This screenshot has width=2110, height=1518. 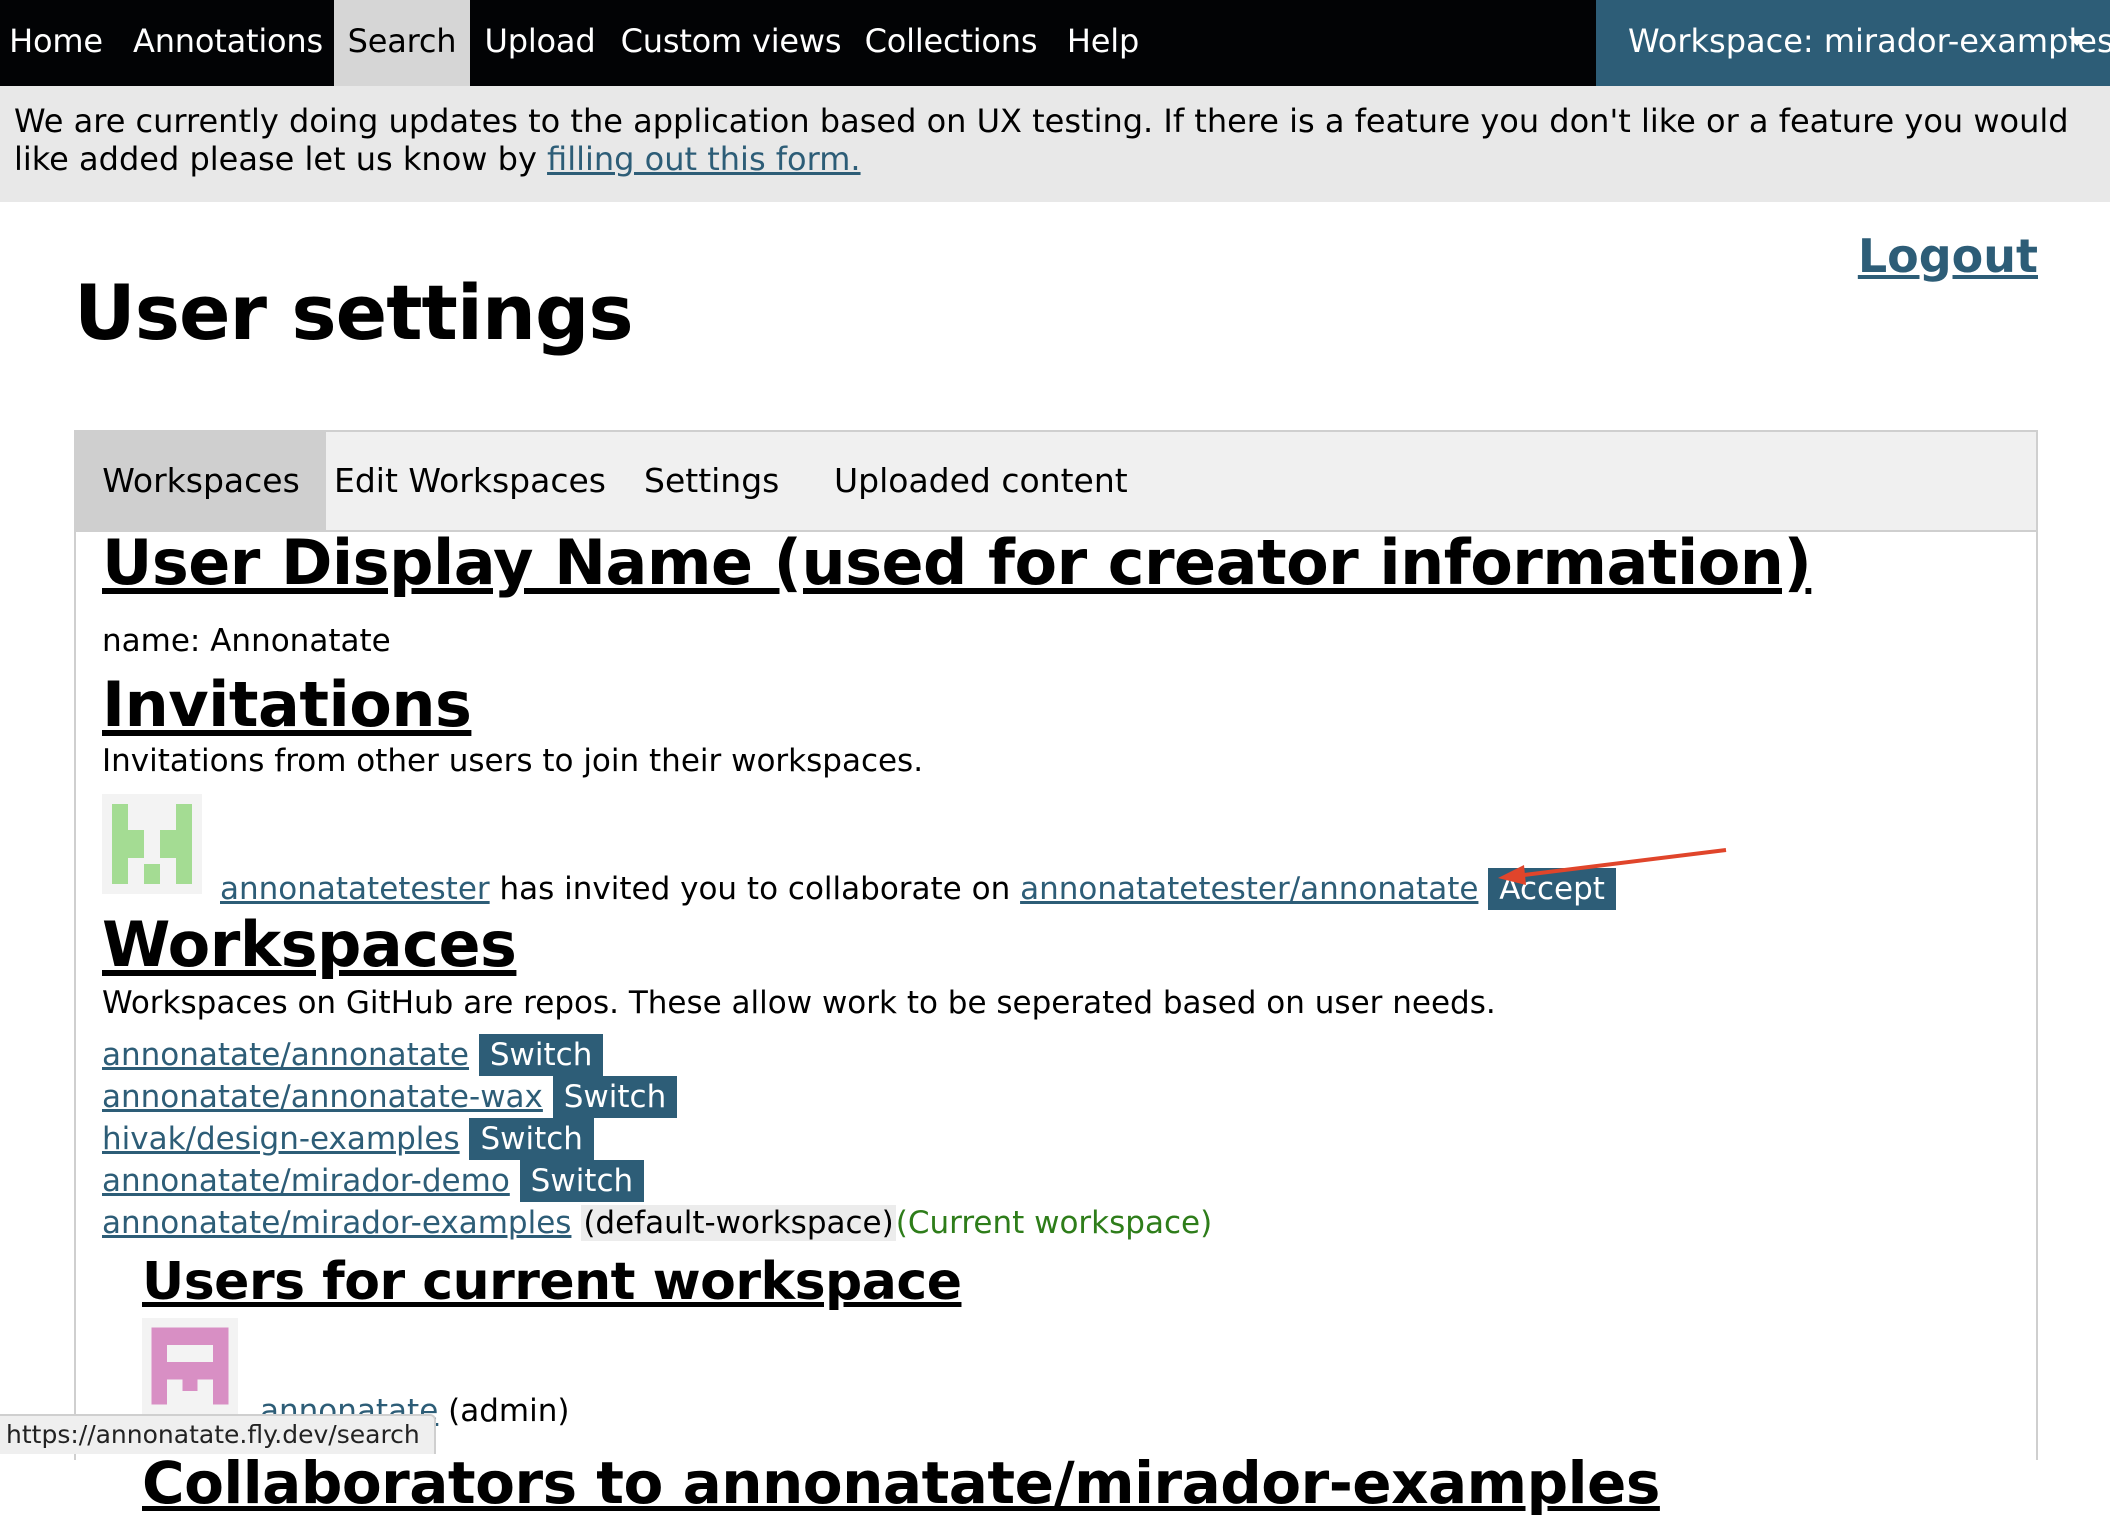 I want to click on workspace-row: annonatate/mirador-demo Switch, so click(x=373, y=1181).